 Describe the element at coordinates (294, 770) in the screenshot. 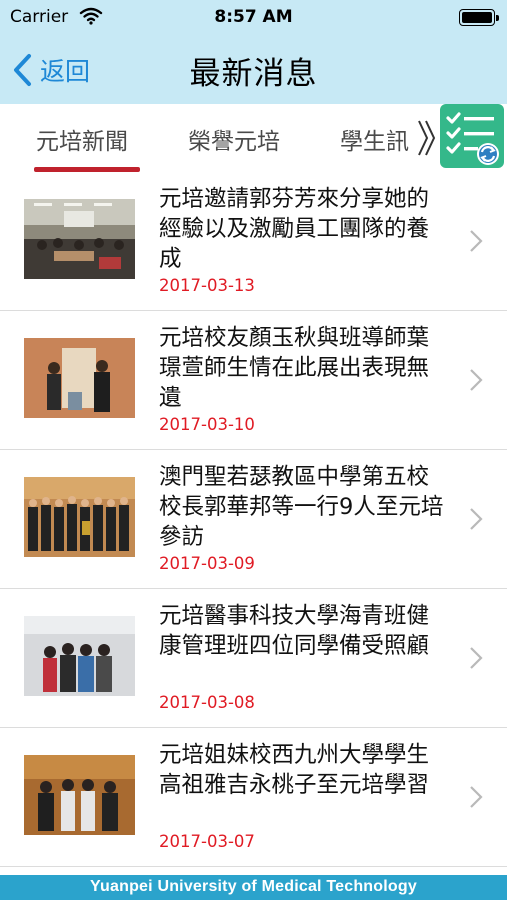

I see `news-title: 元培姐妹校西九州大學學生高祖雅吉永桃子至元培學習` at that location.